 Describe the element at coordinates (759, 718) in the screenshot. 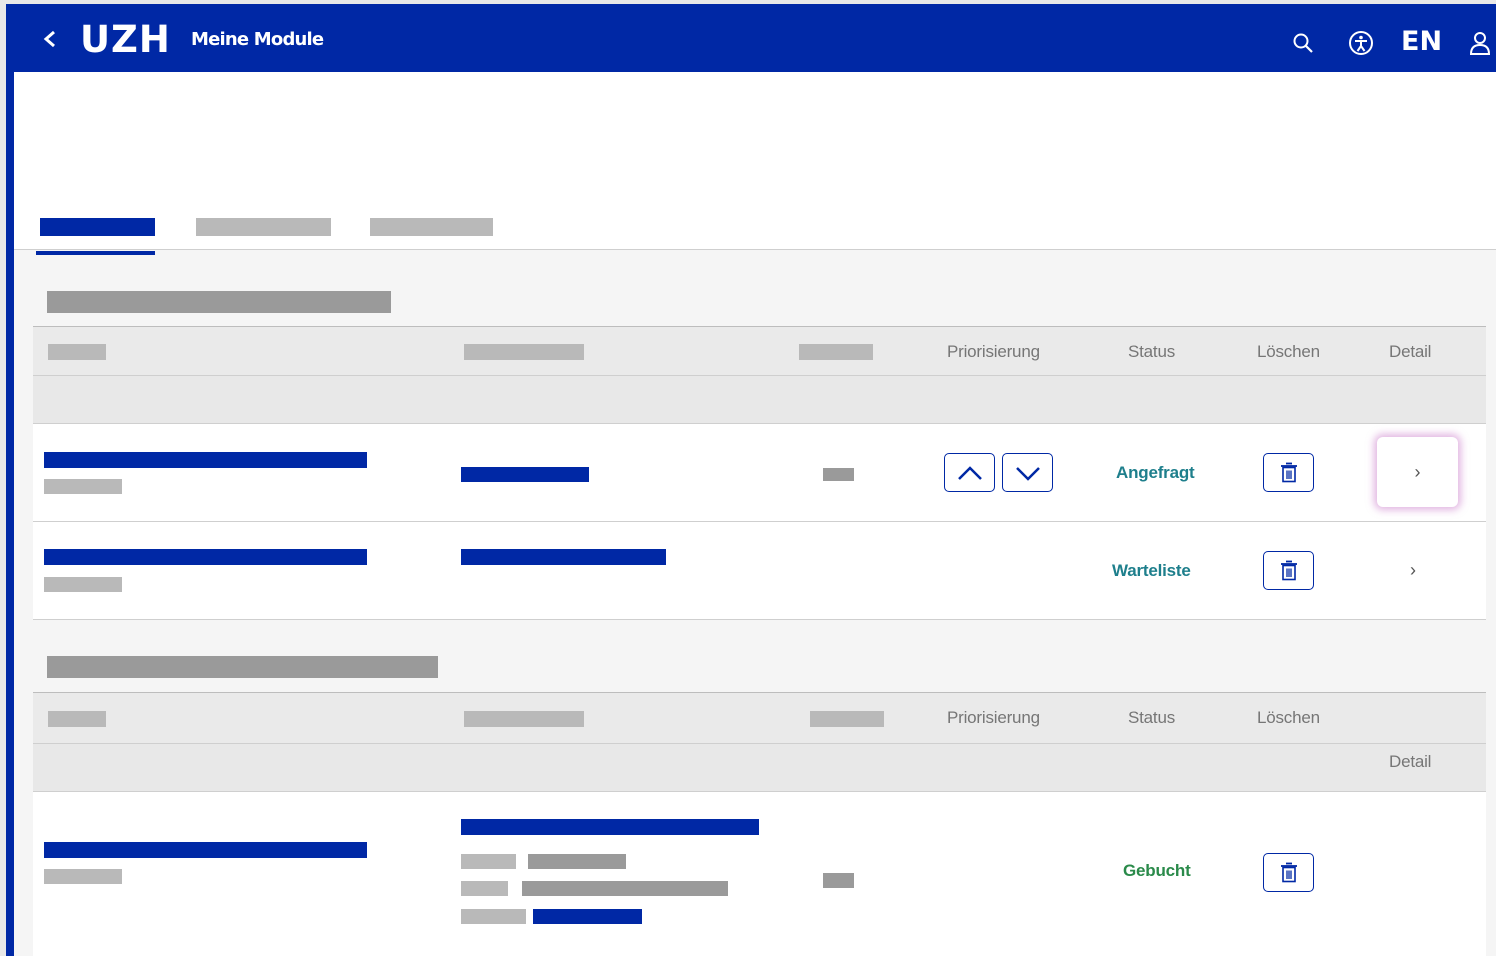

I see `table-header-2: Priorisierung Status Löschen` at that location.